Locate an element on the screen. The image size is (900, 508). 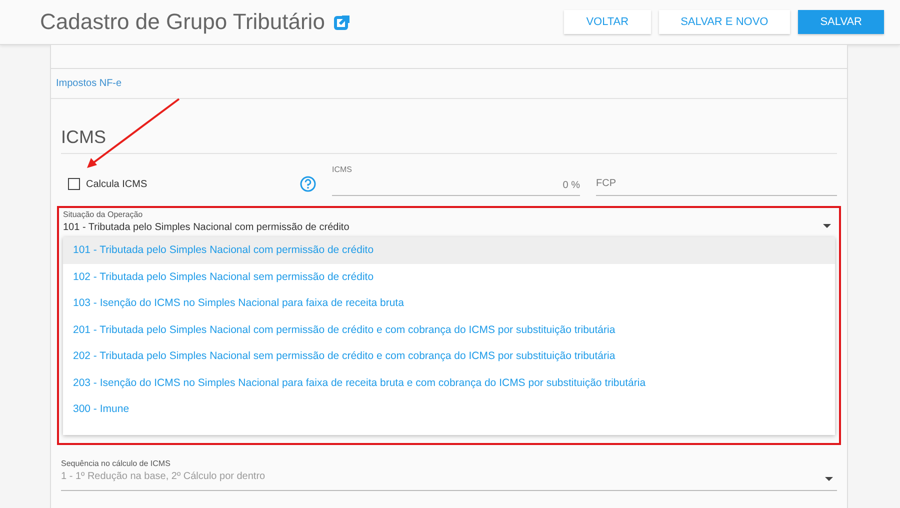
dropdown-option: 203 - Isenção do ICMS no Simples Nacional para faixa de receita bruta e com cobrança do ICMS por substituição tributária is located at coordinates (449, 383).